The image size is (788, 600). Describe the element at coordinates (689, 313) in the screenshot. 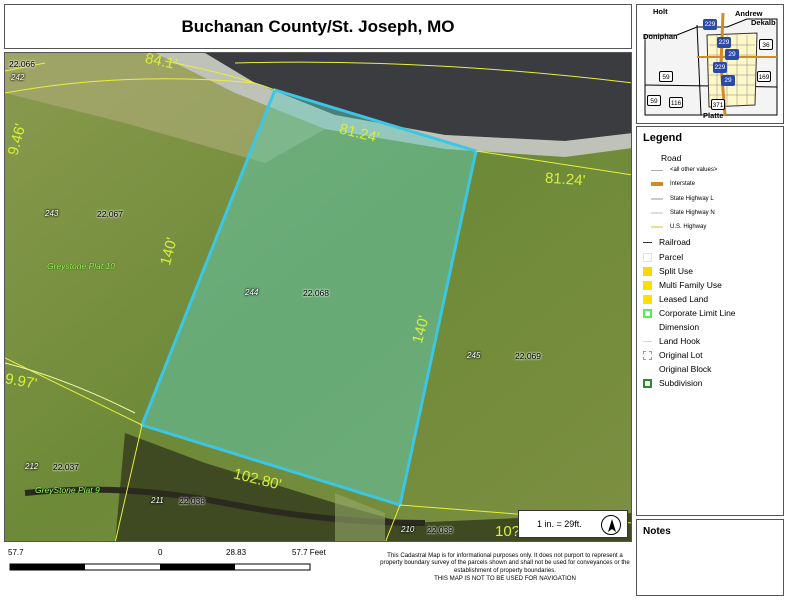

I see `legend-item-corporate-limit: Corporate Limit Line` at that location.